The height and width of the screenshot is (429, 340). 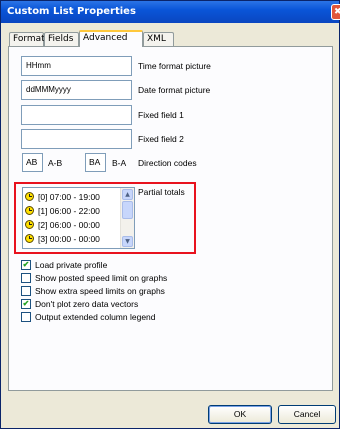 What do you see at coordinates (69, 239) in the screenshot?
I see `list-item-label: [3] 00:00 - 00:00` at bounding box center [69, 239].